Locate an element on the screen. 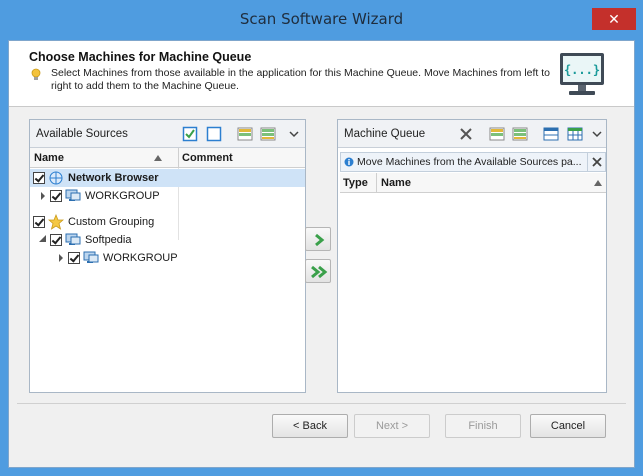 The width and height of the screenshot is (643, 476). title-bar: Scan Software Wizard ✕ is located at coordinates (321, 20).